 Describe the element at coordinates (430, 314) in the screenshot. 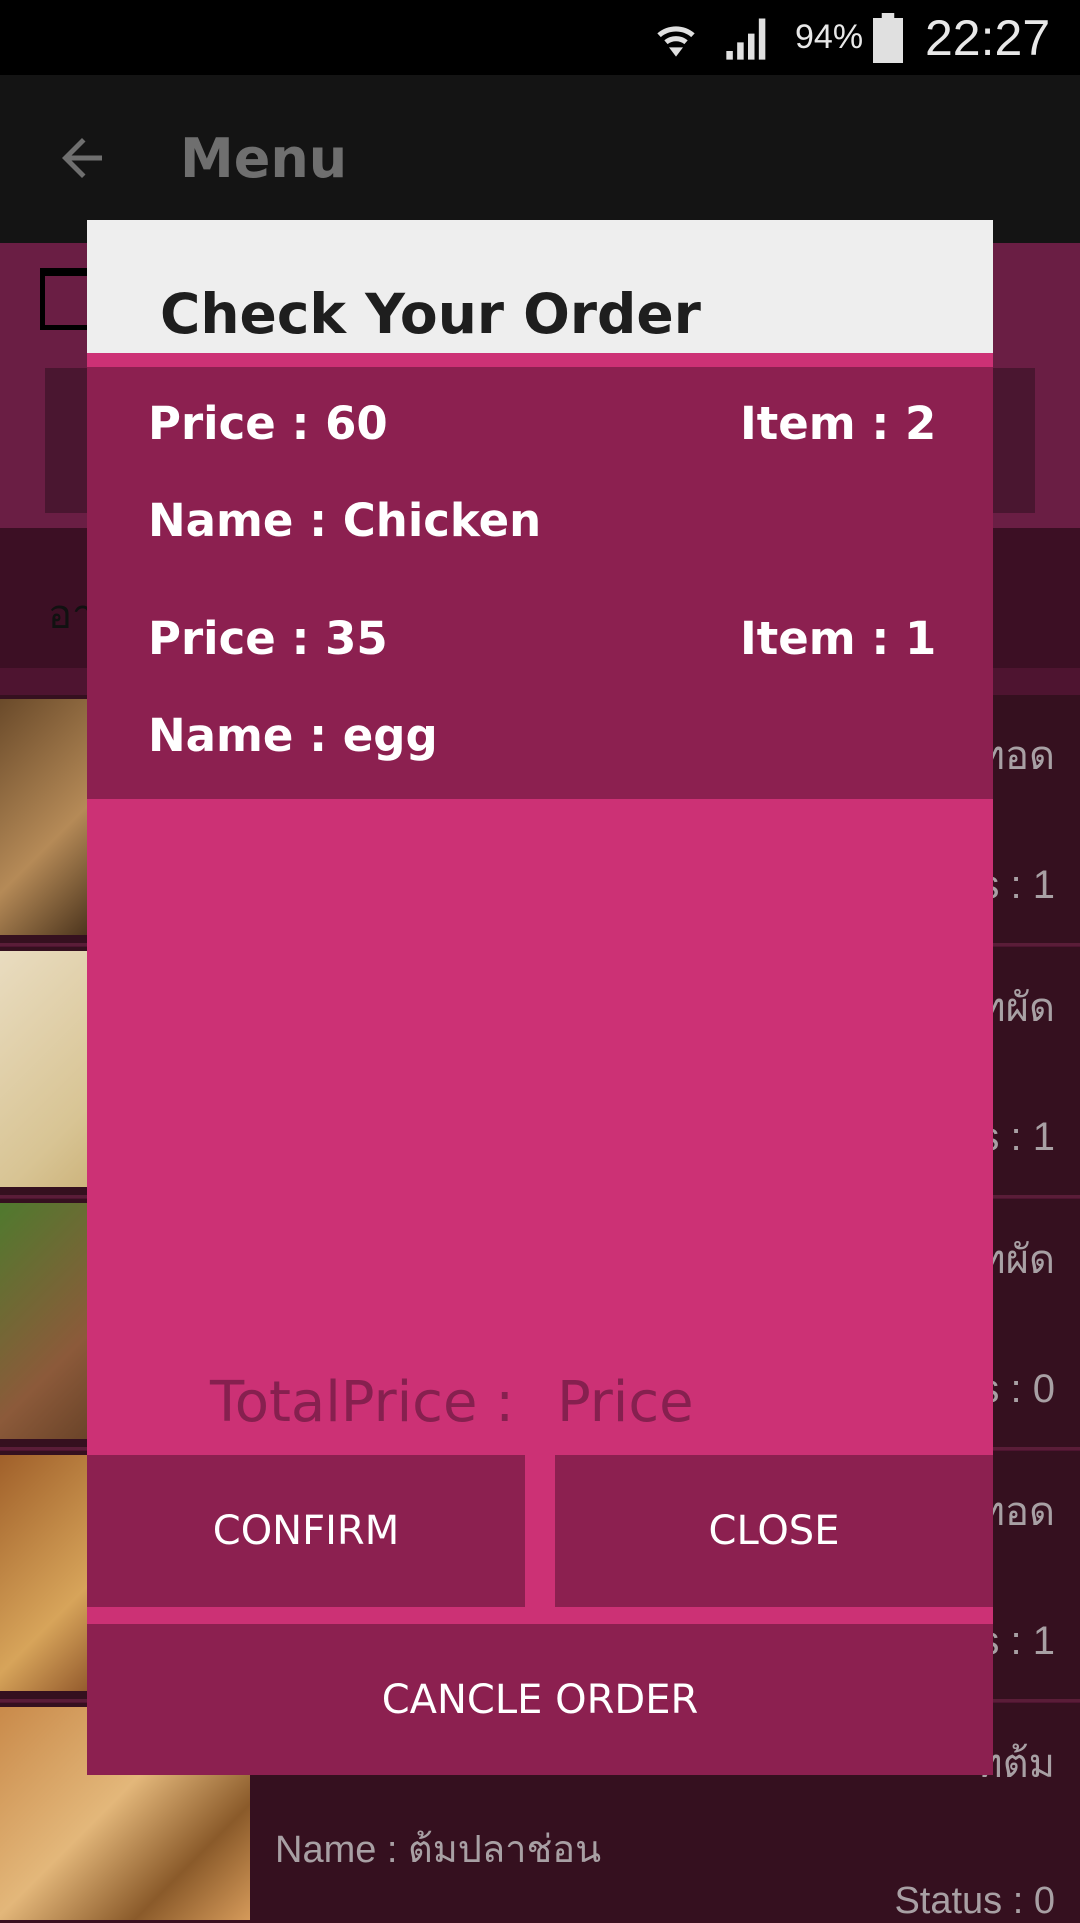

I see `dialog-title: Check Your Order` at that location.